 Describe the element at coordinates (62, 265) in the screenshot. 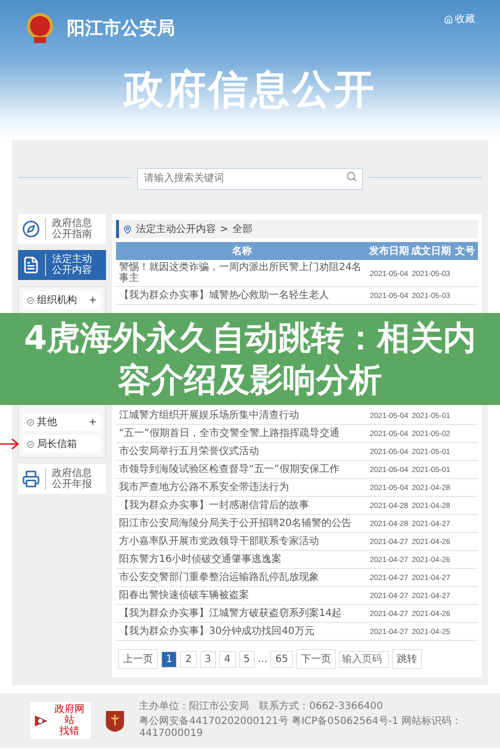

I see `sidebar-card: 法定主动 公开内容` at that location.